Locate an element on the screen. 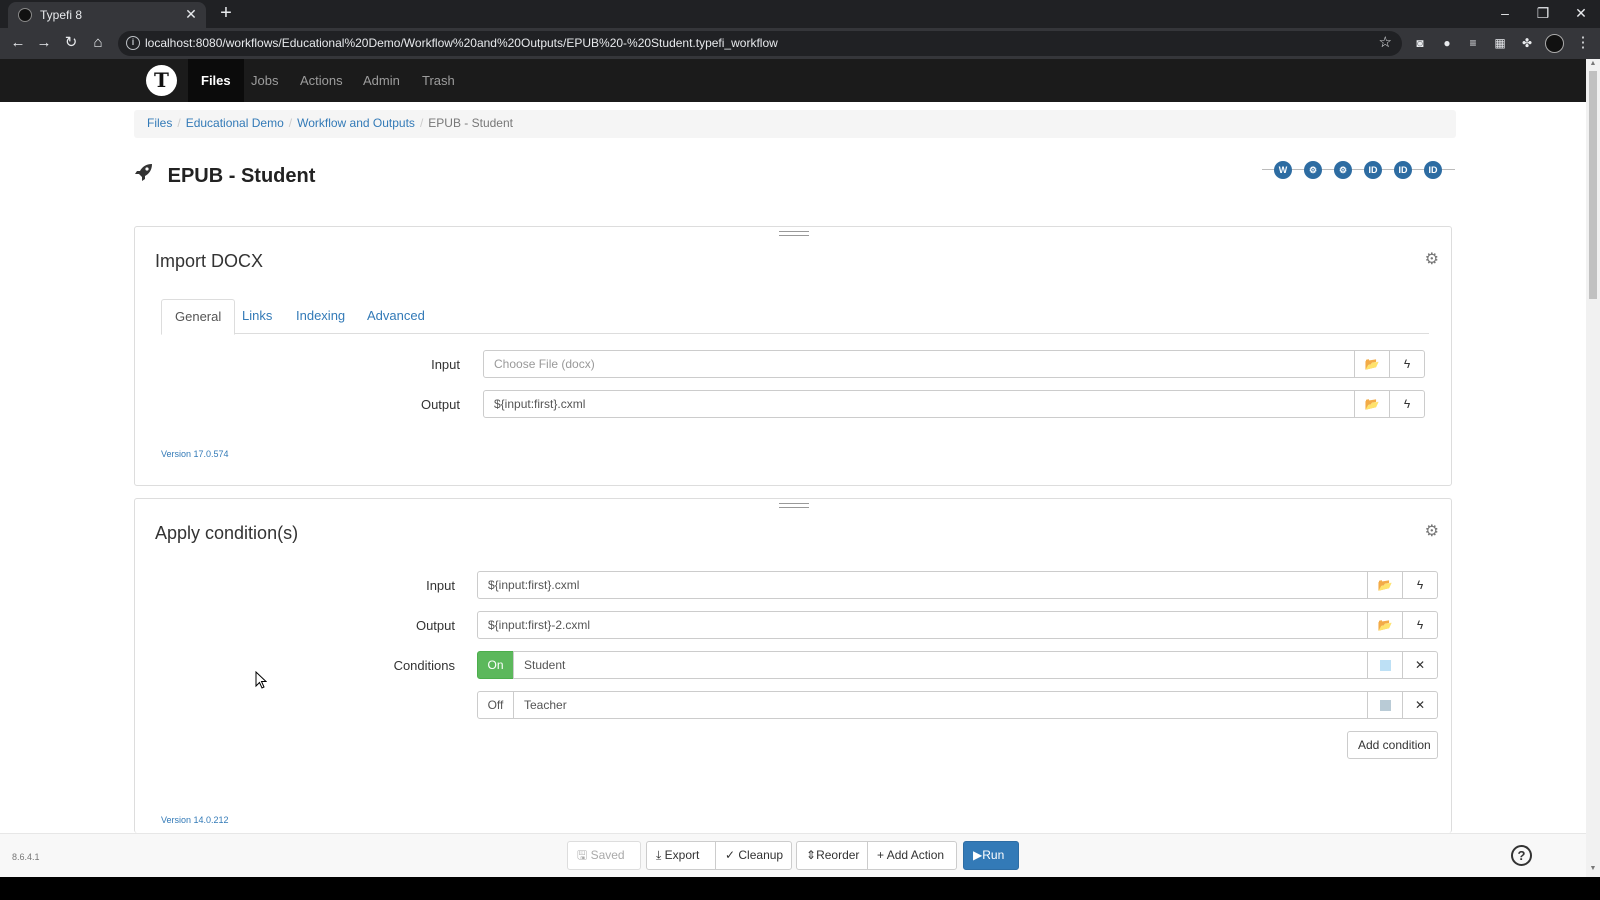 The width and height of the screenshot is (1600, 900). nav-jobs: Jobs is located at coordinates (264, 80).